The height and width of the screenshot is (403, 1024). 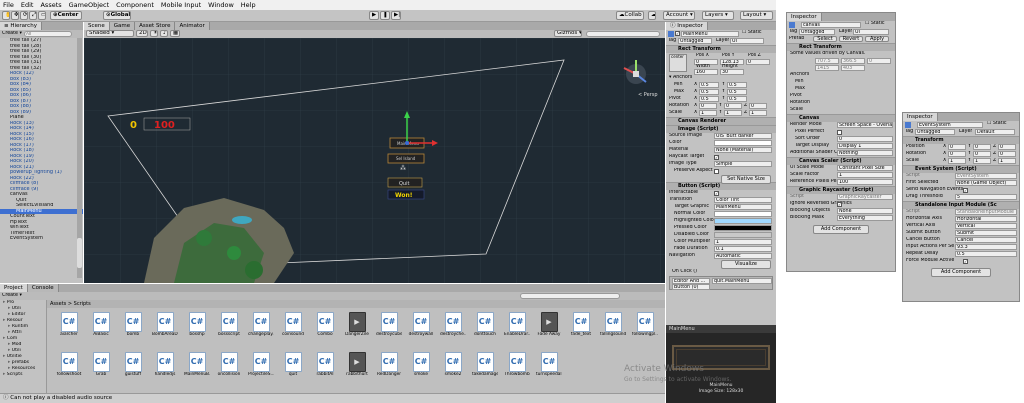 I want to click on ignore-reversed-checkbox: ✓, so click(x=839, y=204).